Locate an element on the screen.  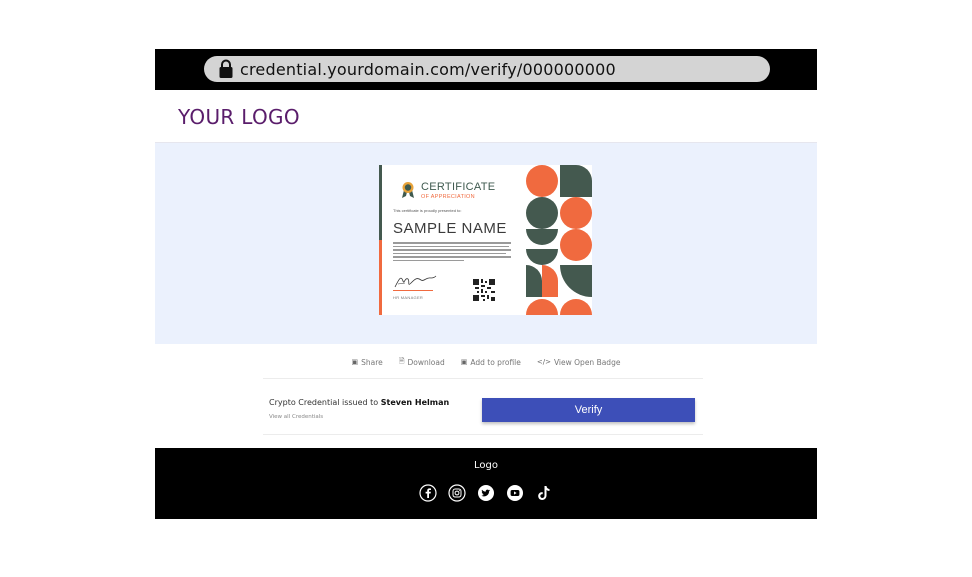
cert-body-text is located at coordinates (452, 252).